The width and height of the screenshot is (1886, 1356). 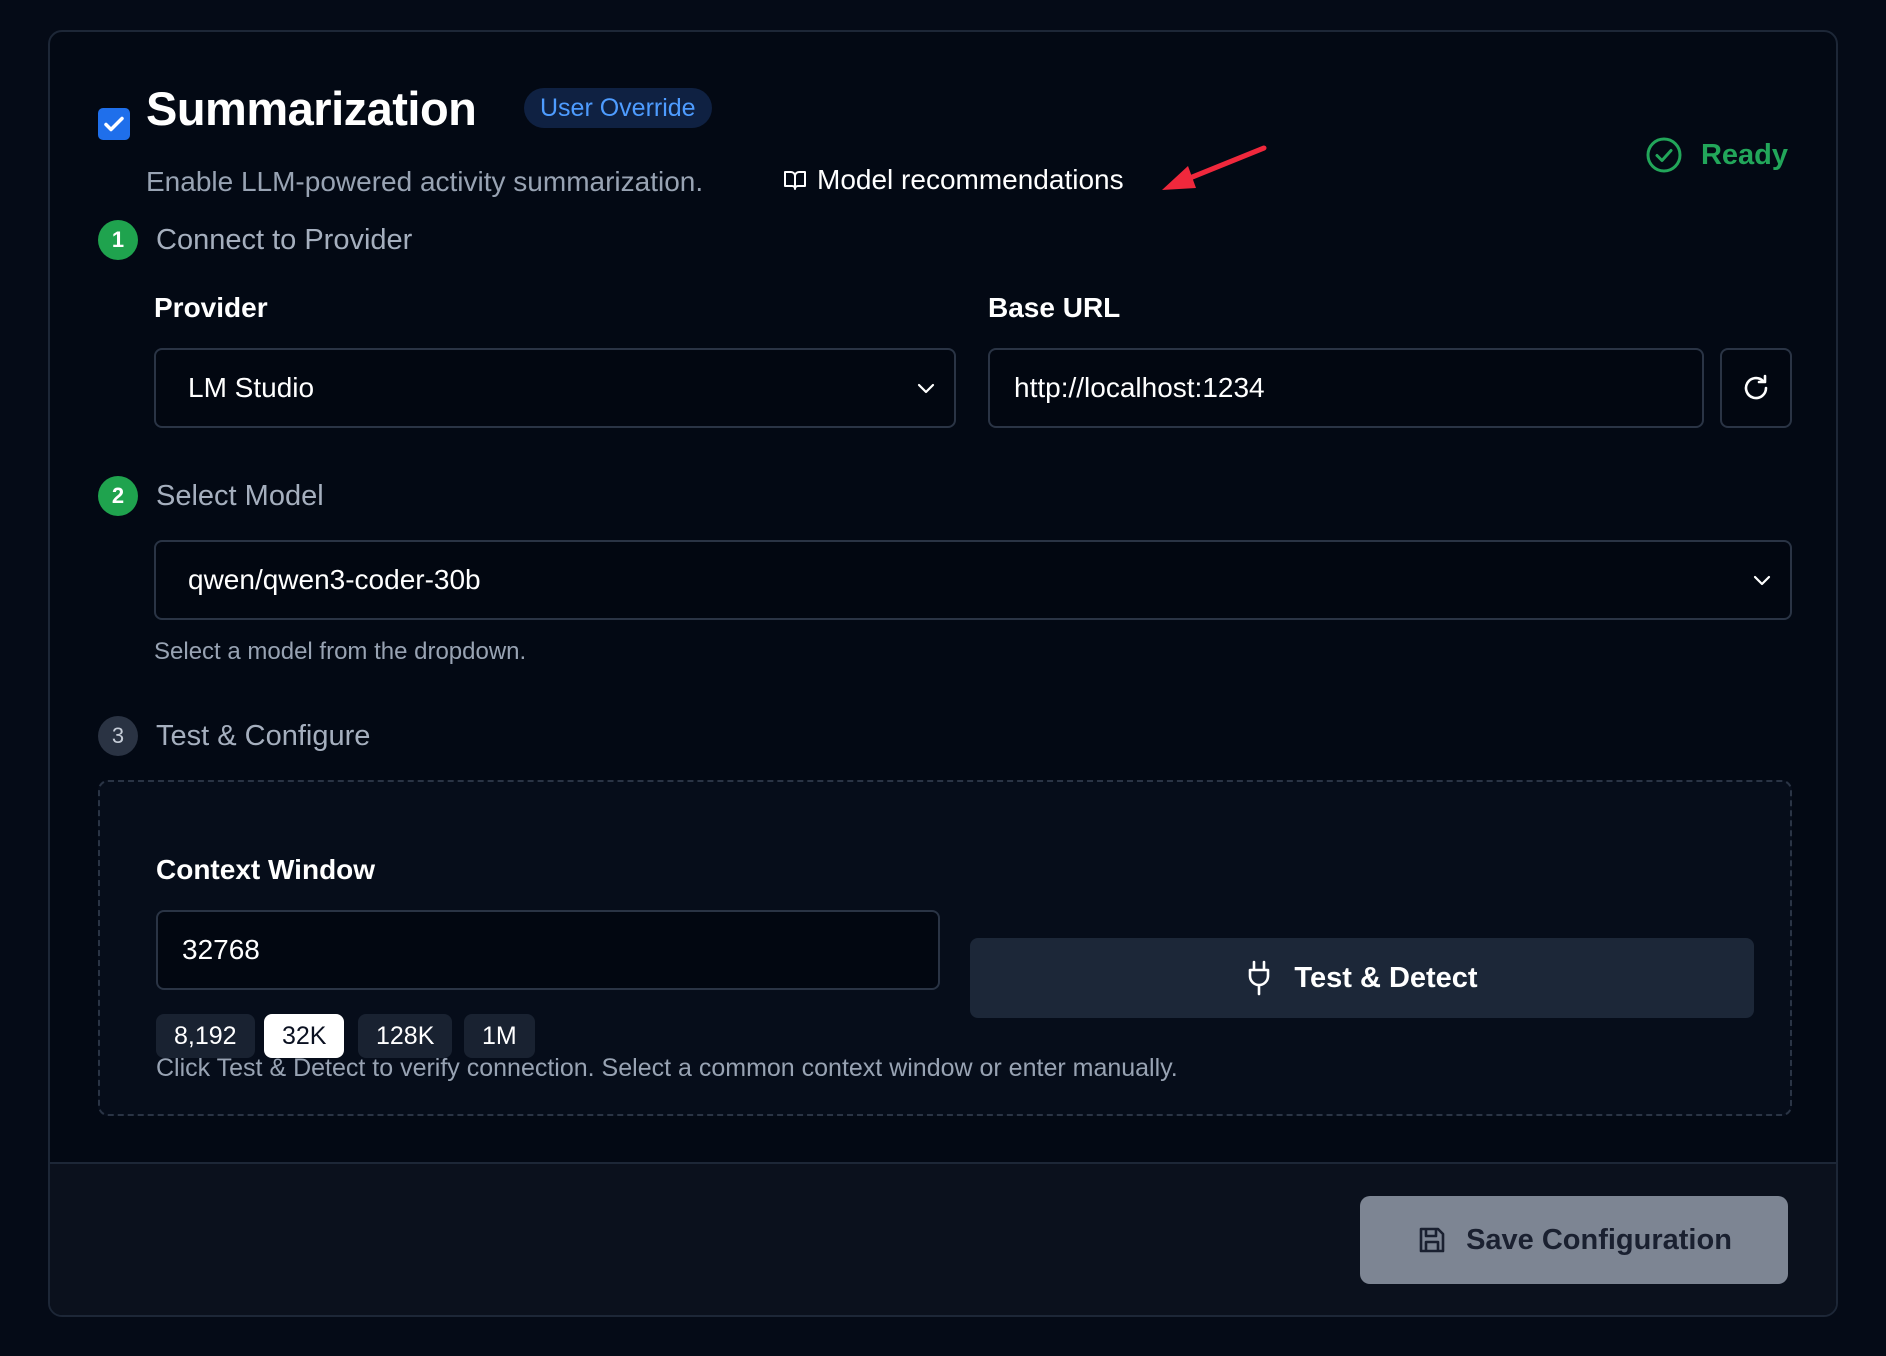 I want to click on test-detect-button: Test & Detect, so click(x=1362, y=978).